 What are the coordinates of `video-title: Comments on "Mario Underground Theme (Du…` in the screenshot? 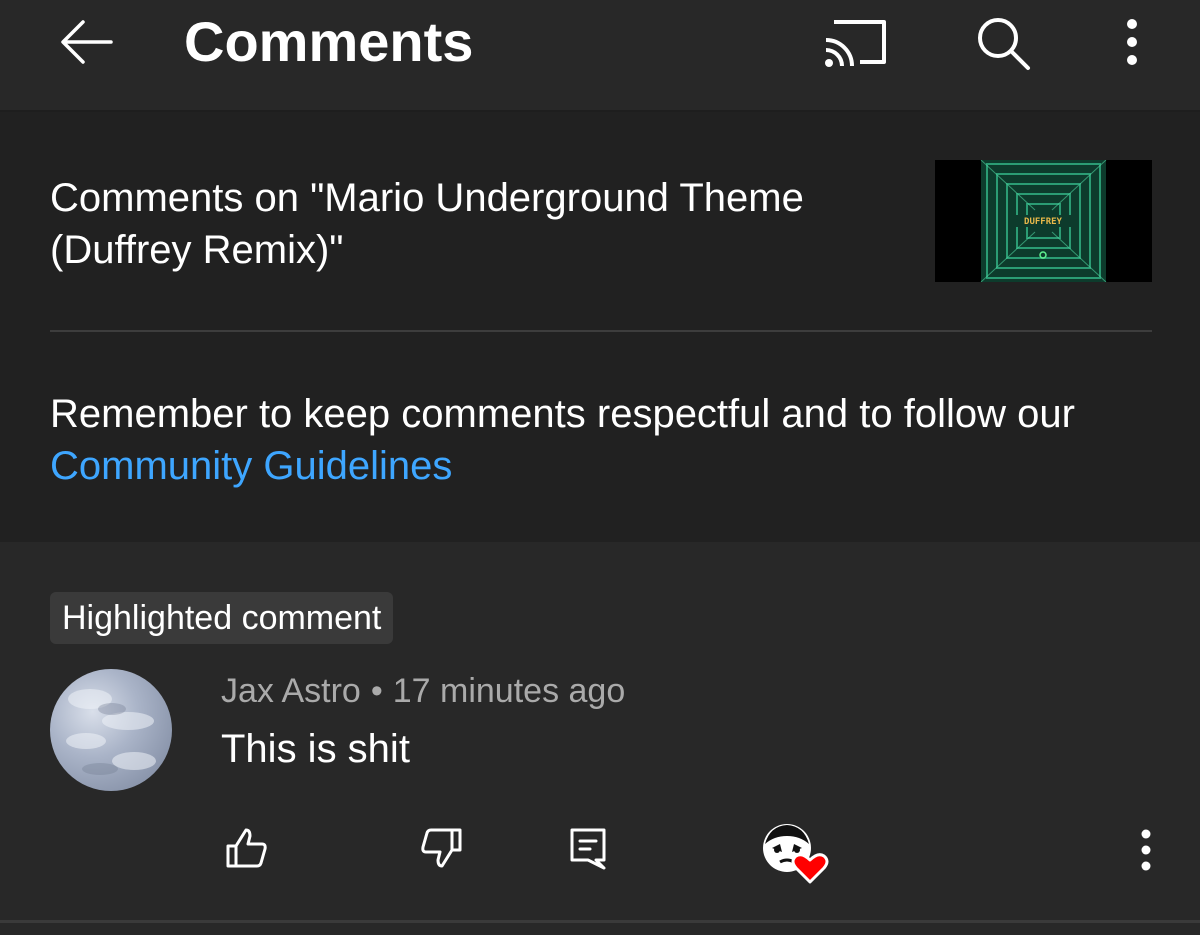 It's located at (427, 224).